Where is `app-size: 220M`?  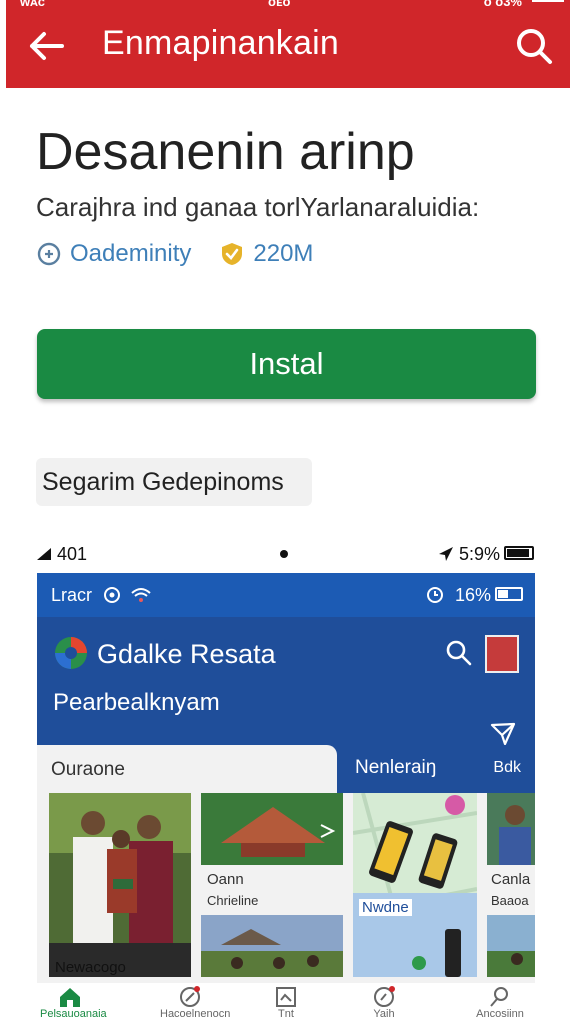
app-size: 220M is located at coordinates (283, 253).